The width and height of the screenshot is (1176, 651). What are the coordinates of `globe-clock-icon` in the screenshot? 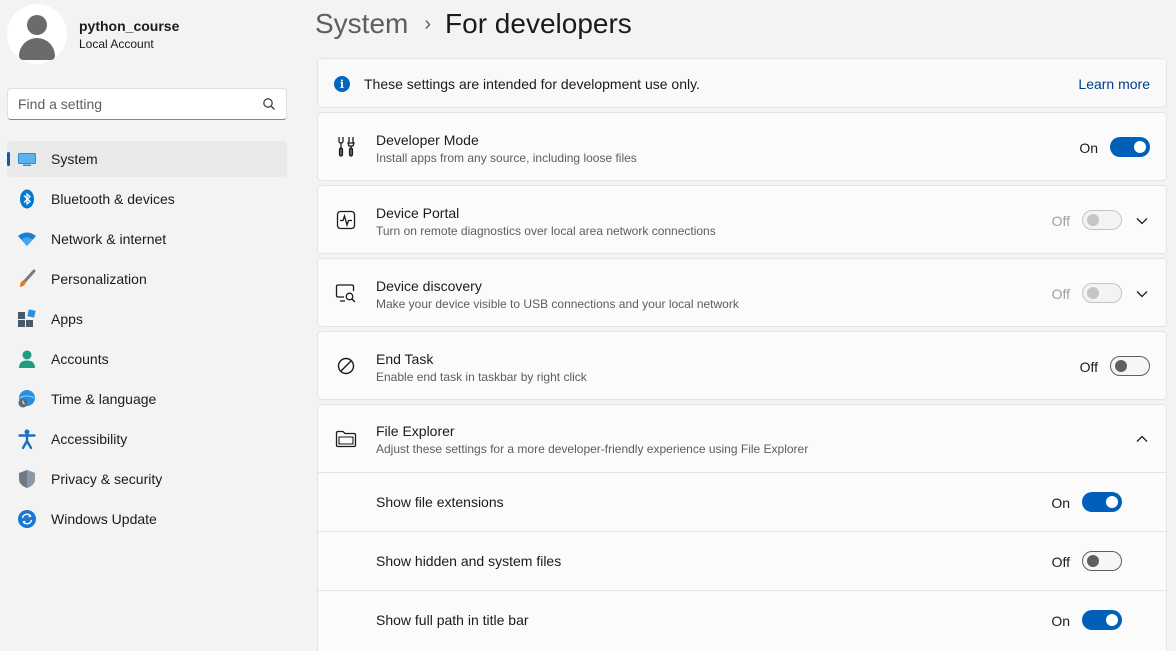 It's located at (27, 399).